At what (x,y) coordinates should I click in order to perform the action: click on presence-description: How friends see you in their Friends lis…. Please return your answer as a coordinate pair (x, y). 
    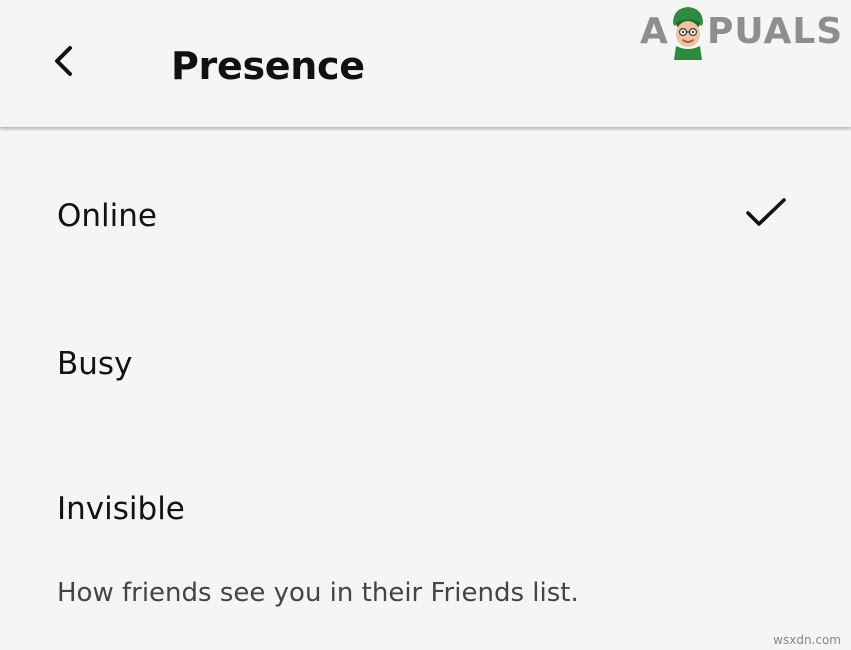
    Looking at the image, I should click on (318, 593).